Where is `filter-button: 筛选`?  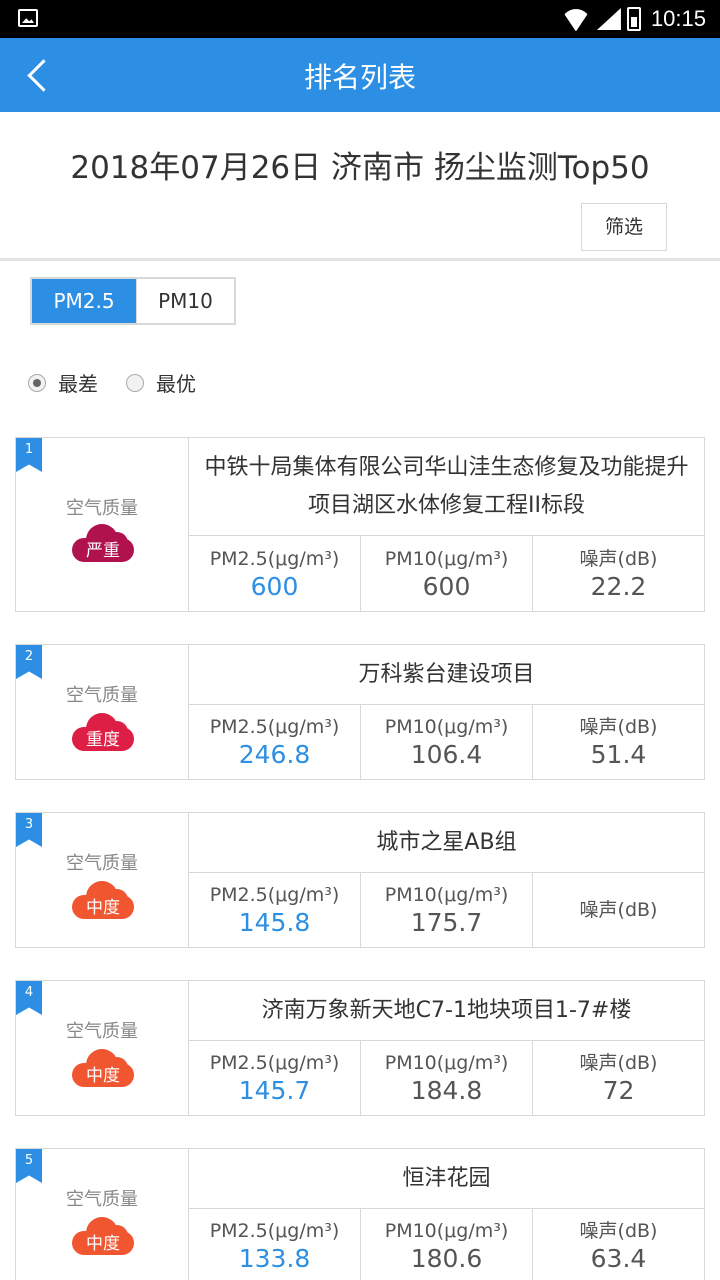
filter-button: 筛选 is located at coordinates (624, 227).